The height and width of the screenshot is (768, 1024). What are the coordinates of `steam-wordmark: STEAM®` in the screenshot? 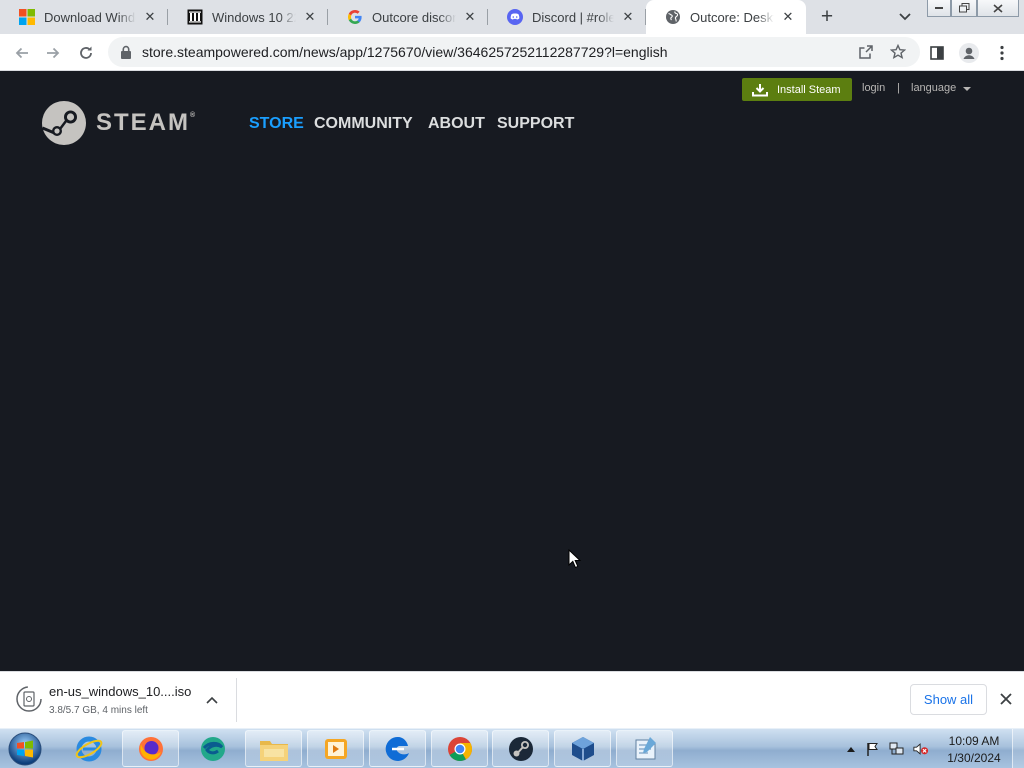 It's located at (145, 123).